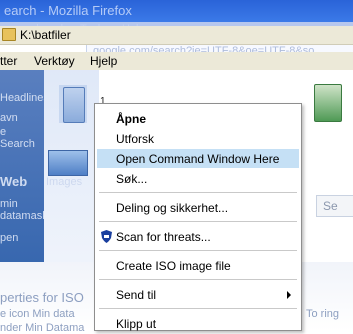 This screenshot has height=334, width=353. I want to click on bg-label-open: pen, so click(9, 238).